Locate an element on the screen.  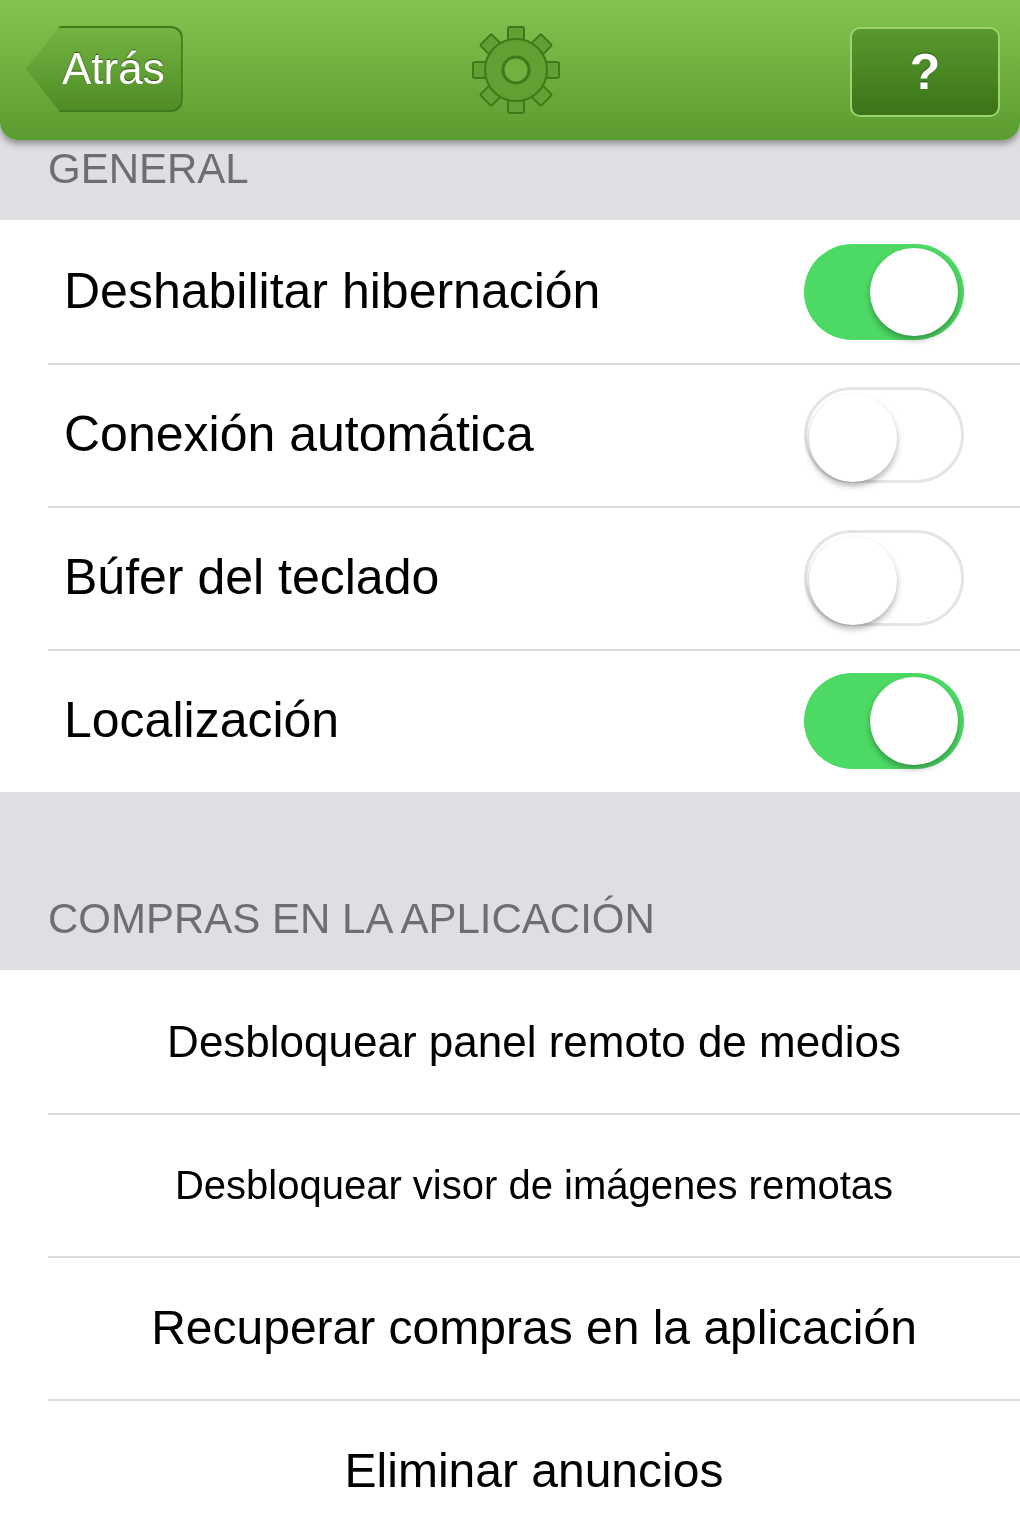
gear-icon is located at coordinates (516, 70).